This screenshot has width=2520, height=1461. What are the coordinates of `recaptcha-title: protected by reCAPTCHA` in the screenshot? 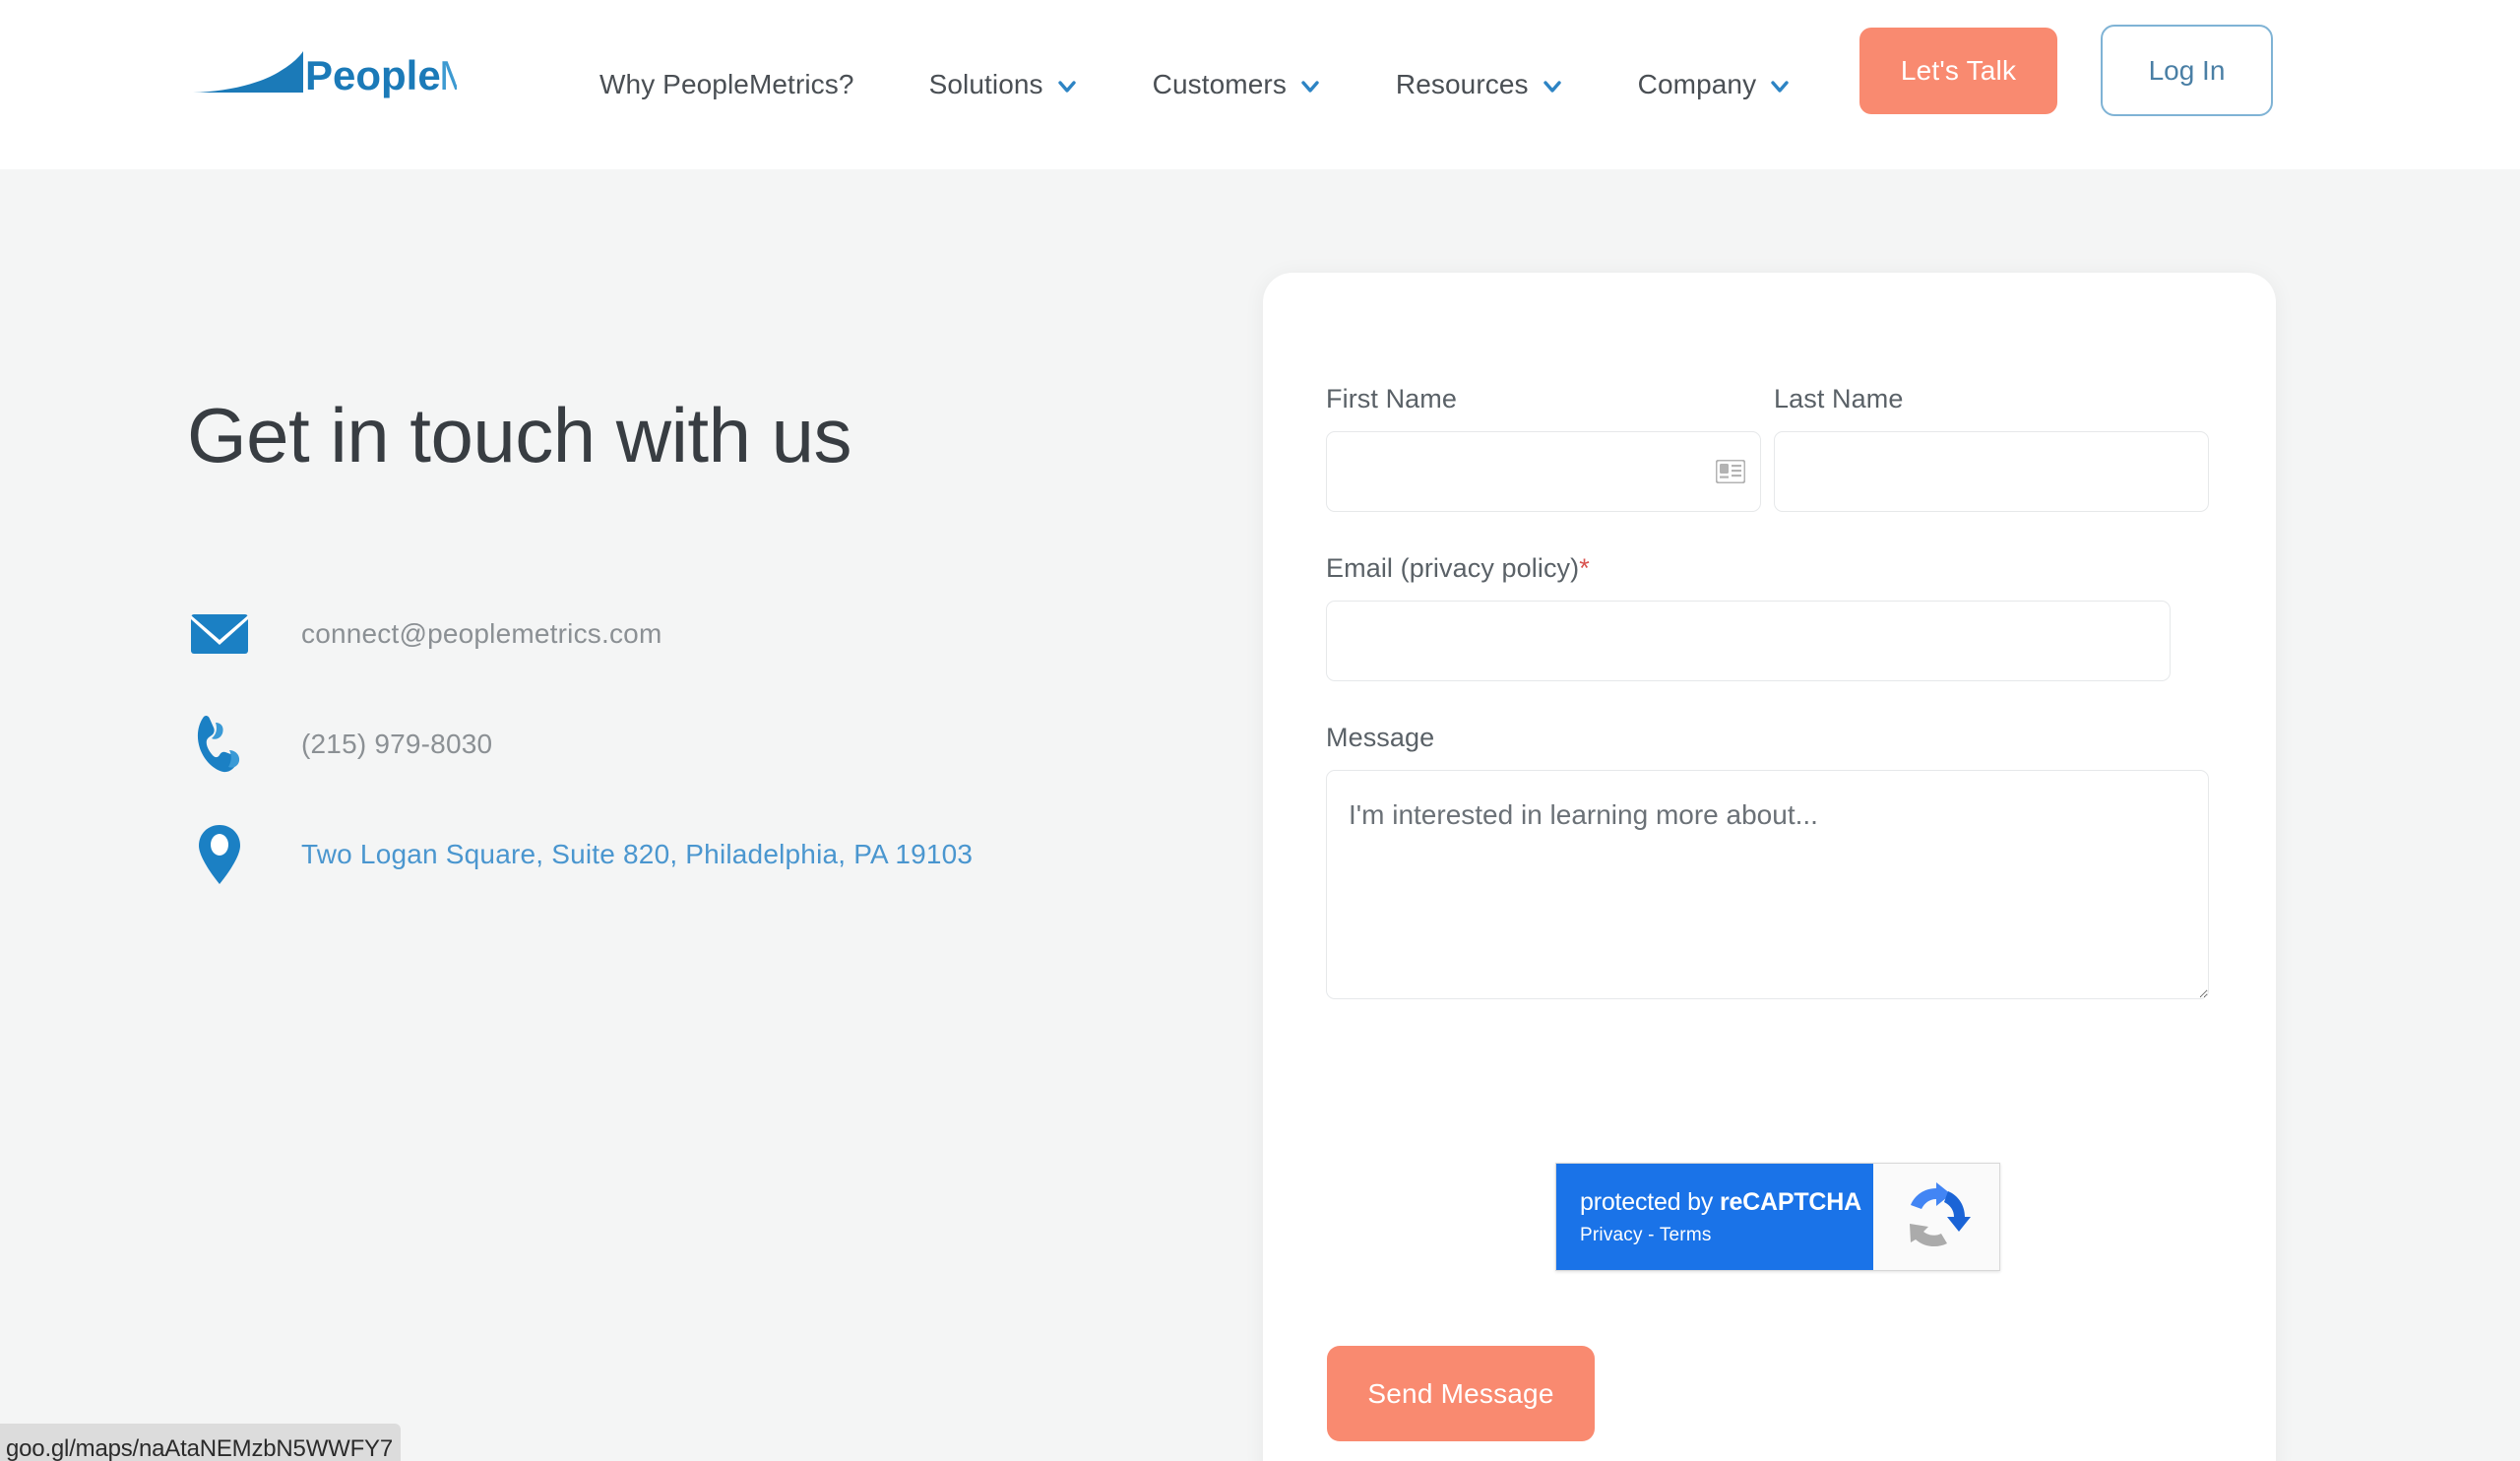 It's located at (1726, 1202).